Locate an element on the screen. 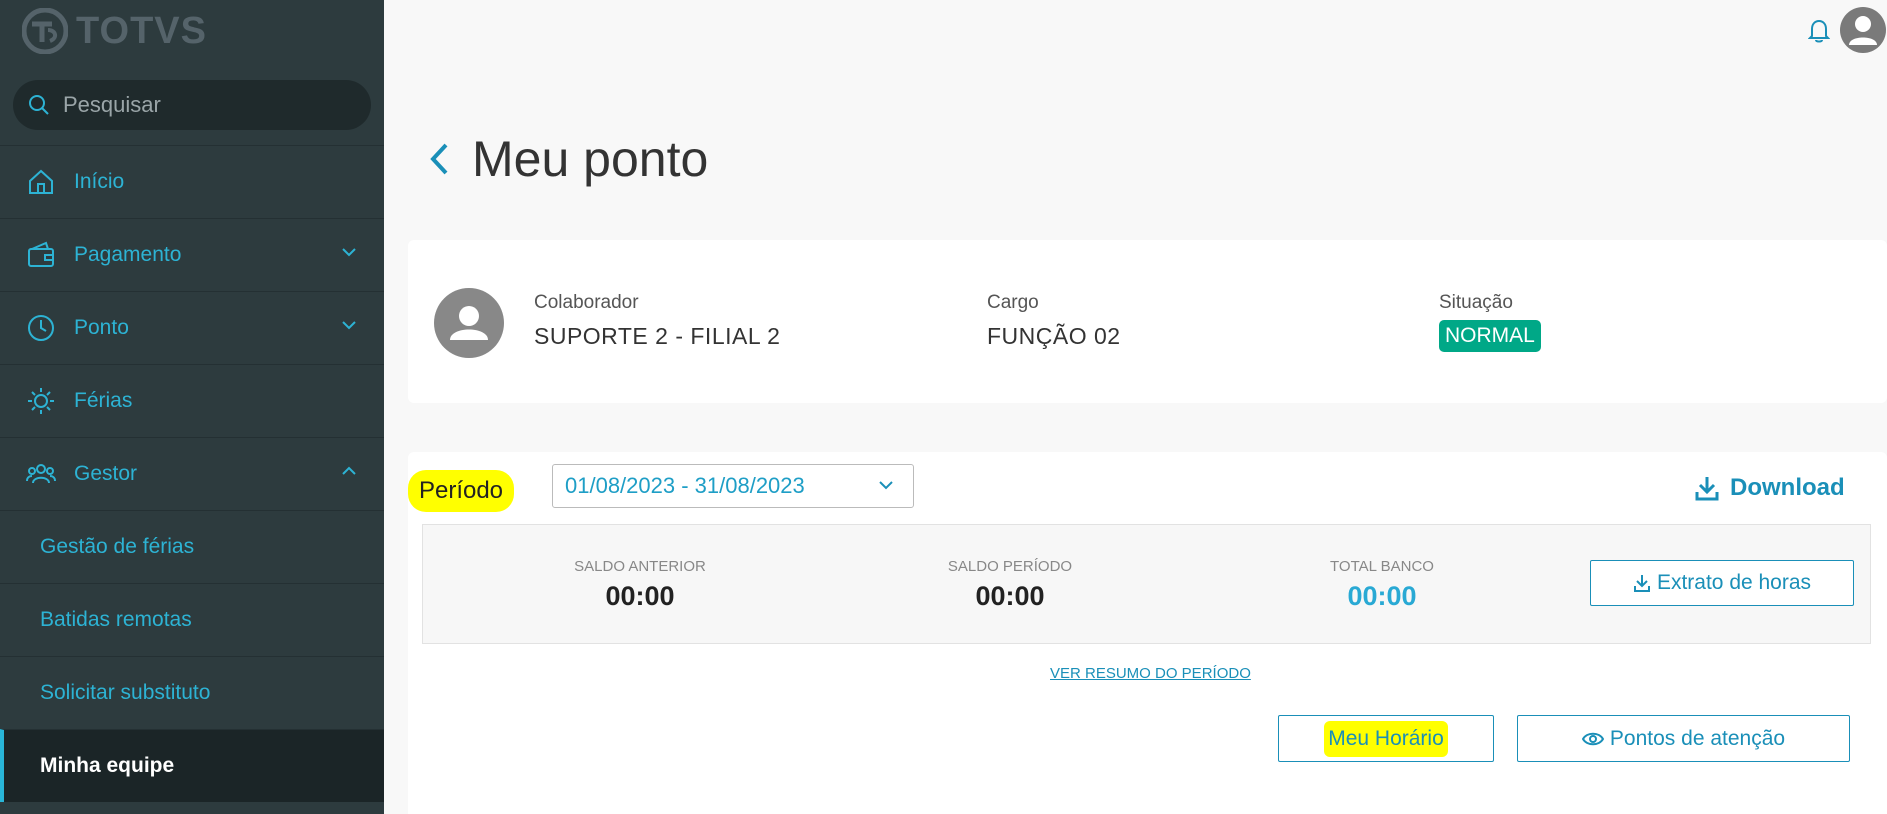 The height and width of the screenshot is (814, 1887). pontos-atencao-button: Pontos de atenção is located at coordinates (1683, 738).